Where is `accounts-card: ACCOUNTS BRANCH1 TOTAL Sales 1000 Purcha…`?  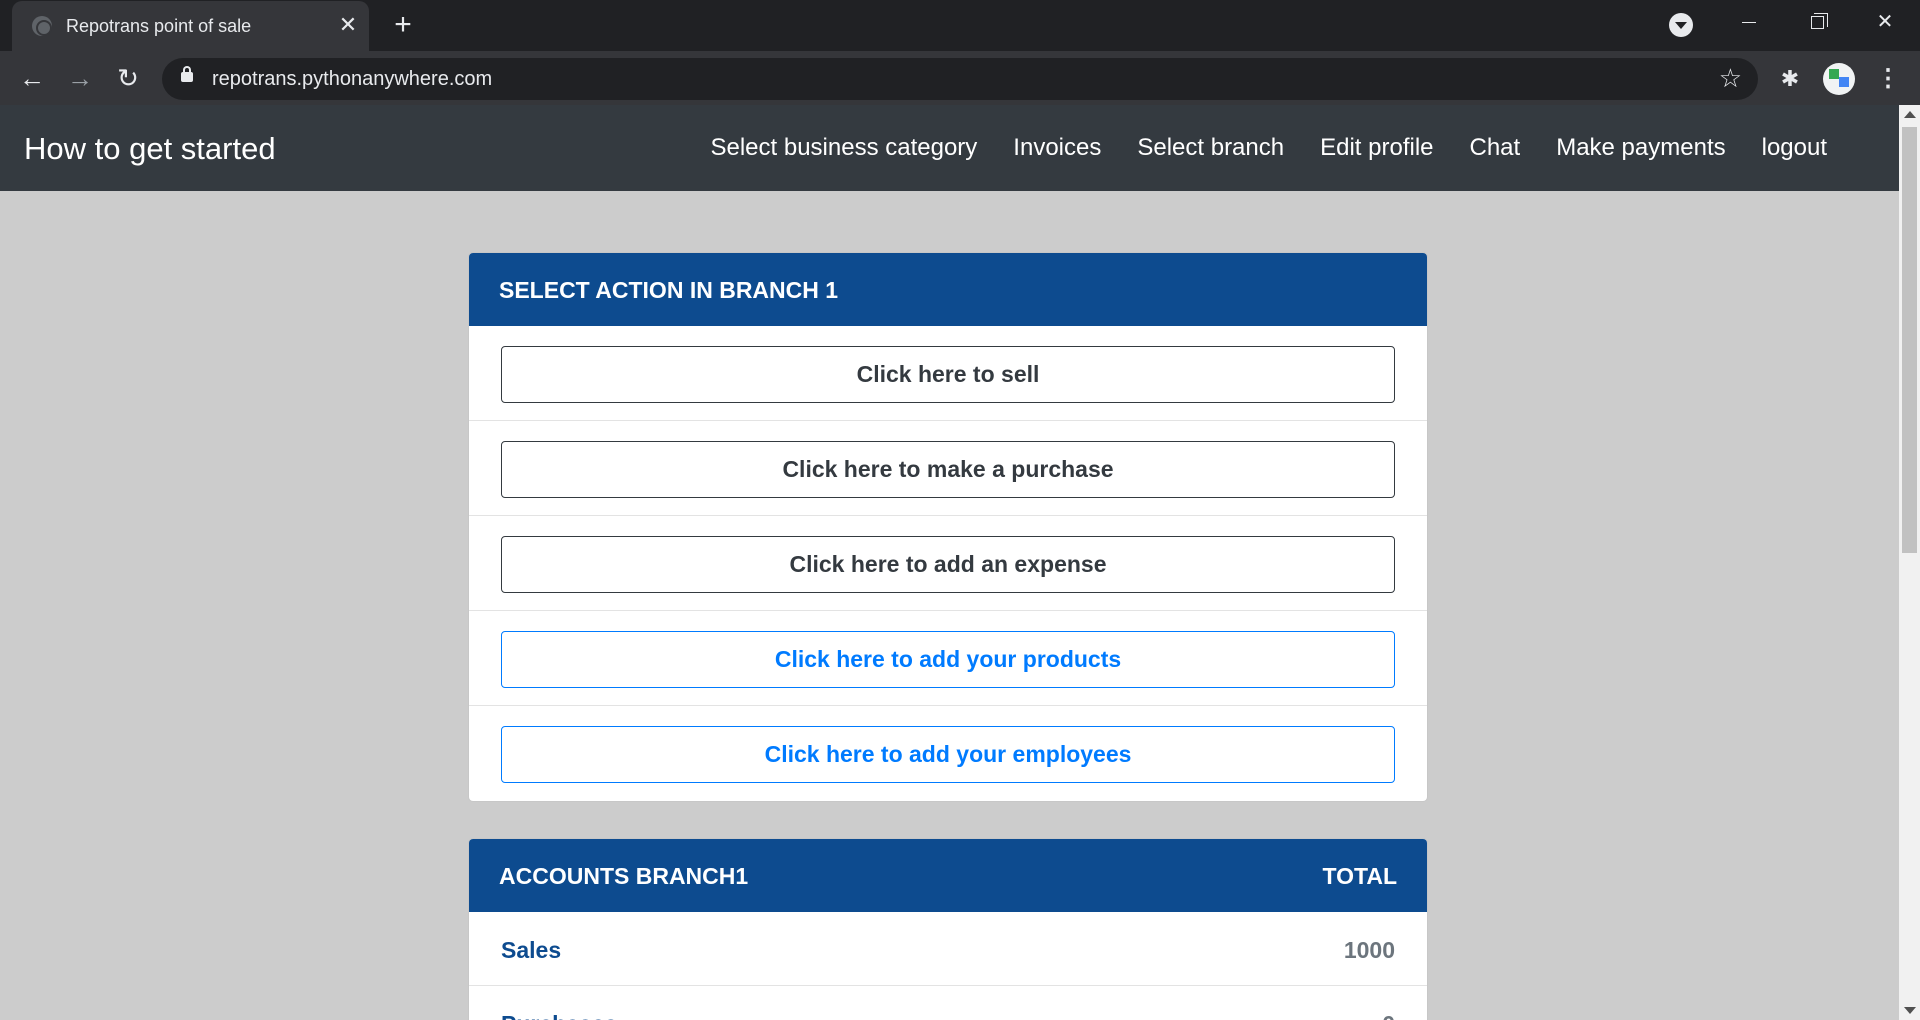 accounts-card: ACCOUNTS BRANCH1 TOTAL Sales 1000 Purcha… is located at coordinates (948, 929).